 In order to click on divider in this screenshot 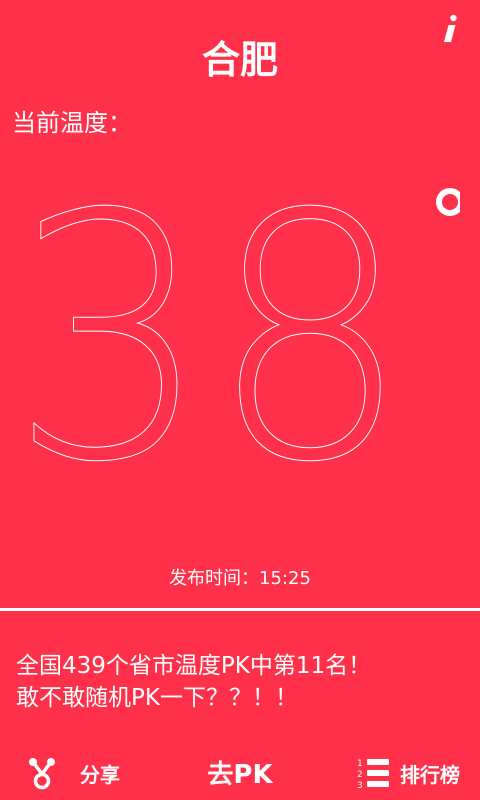, I will do `click(240, 609)`.